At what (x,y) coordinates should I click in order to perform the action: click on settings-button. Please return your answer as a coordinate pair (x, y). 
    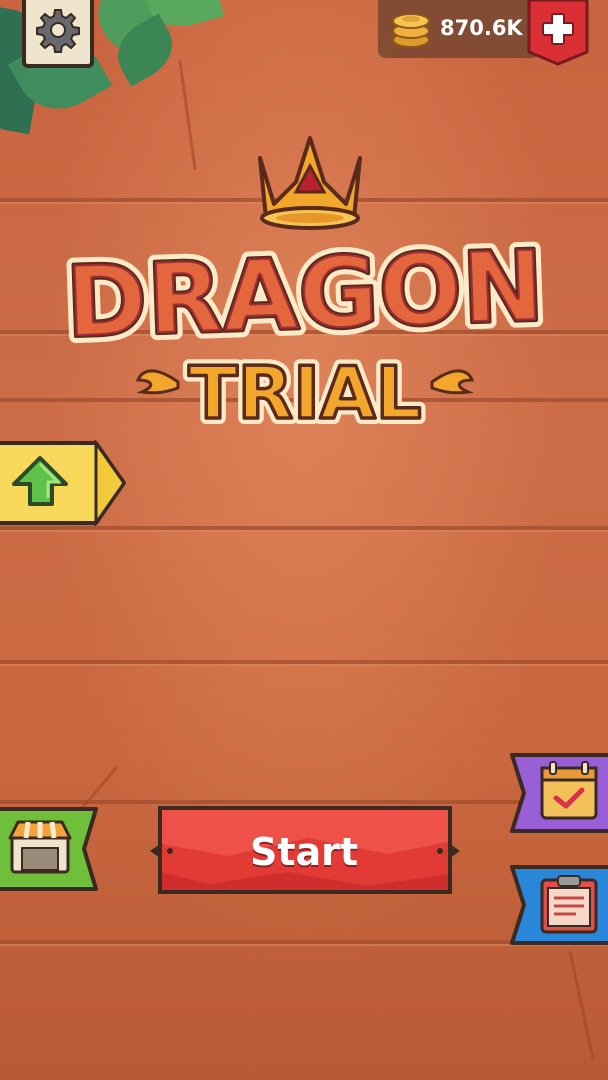
    Looking at the image, I should click on (58, 34).